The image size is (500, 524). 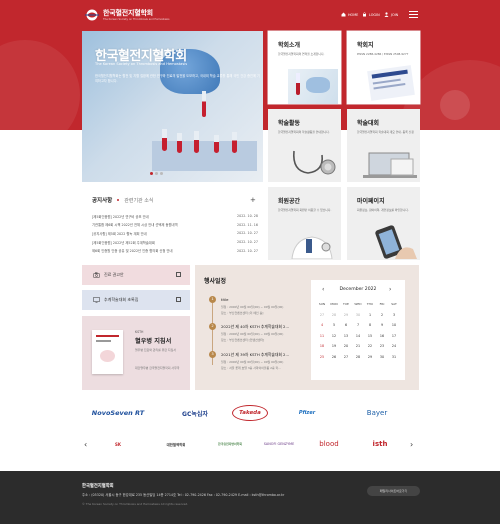 I want to click on tile-conference: 학술대회 한국혈전지혈학회 학술대회 개요 안내, 등록 신청, so click(x=383, y=145).